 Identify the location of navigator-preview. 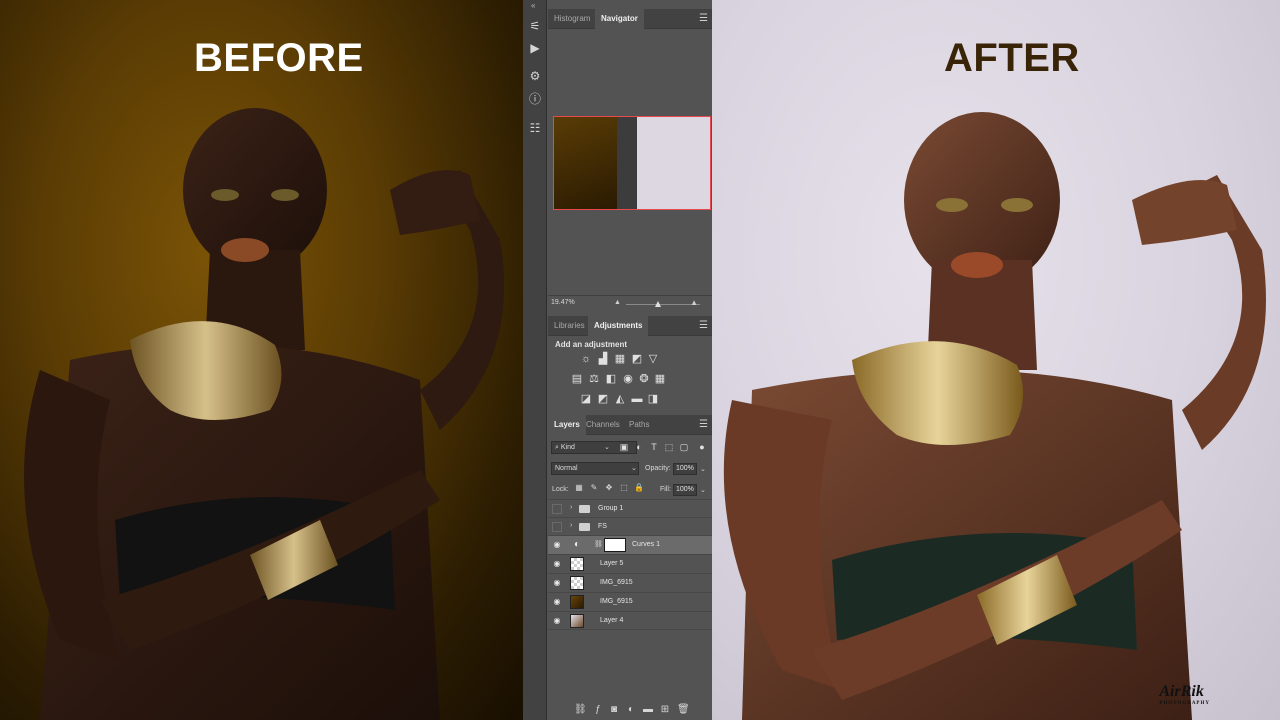
(632, 163).